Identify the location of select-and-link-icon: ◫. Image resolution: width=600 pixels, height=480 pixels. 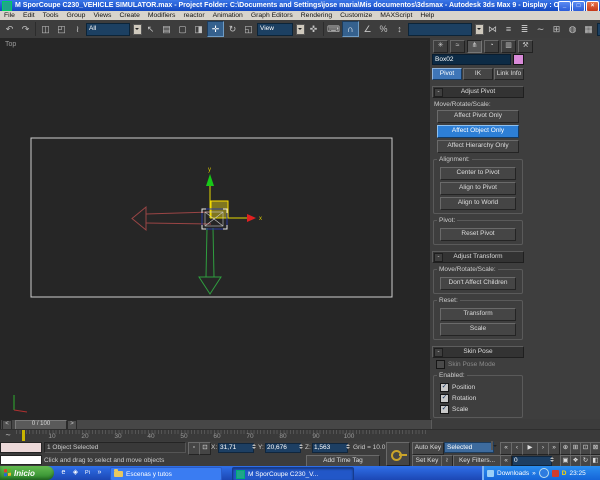
(45, 29).